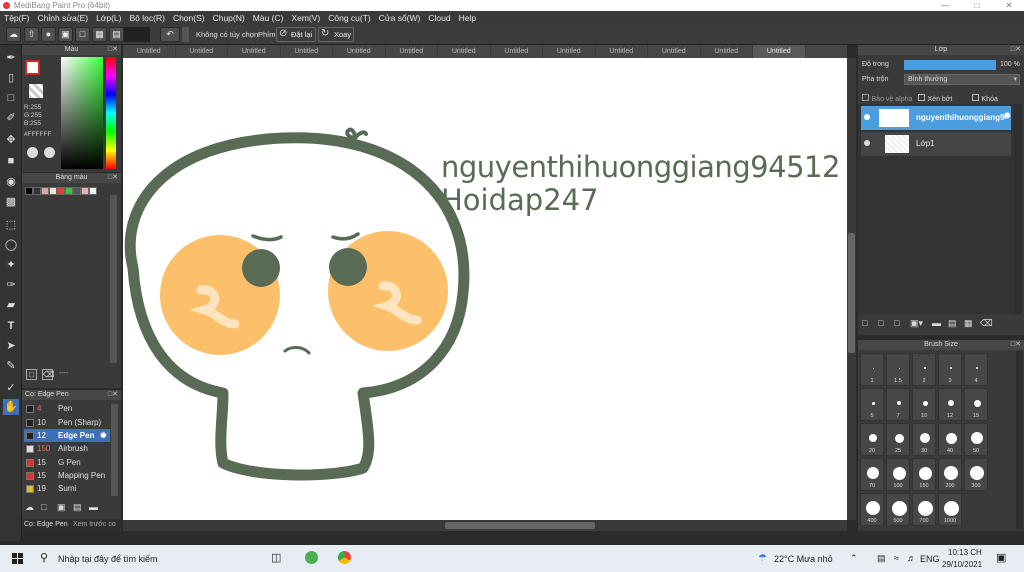  I want to click on tab-untitled-4: Untitled, so click(307, 51).